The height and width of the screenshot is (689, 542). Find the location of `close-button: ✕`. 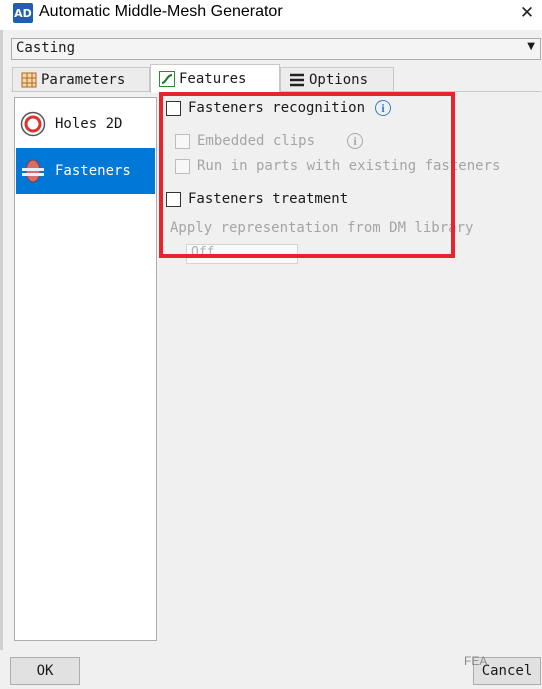

close-button: ✕ is located at coordinates (527, 13).